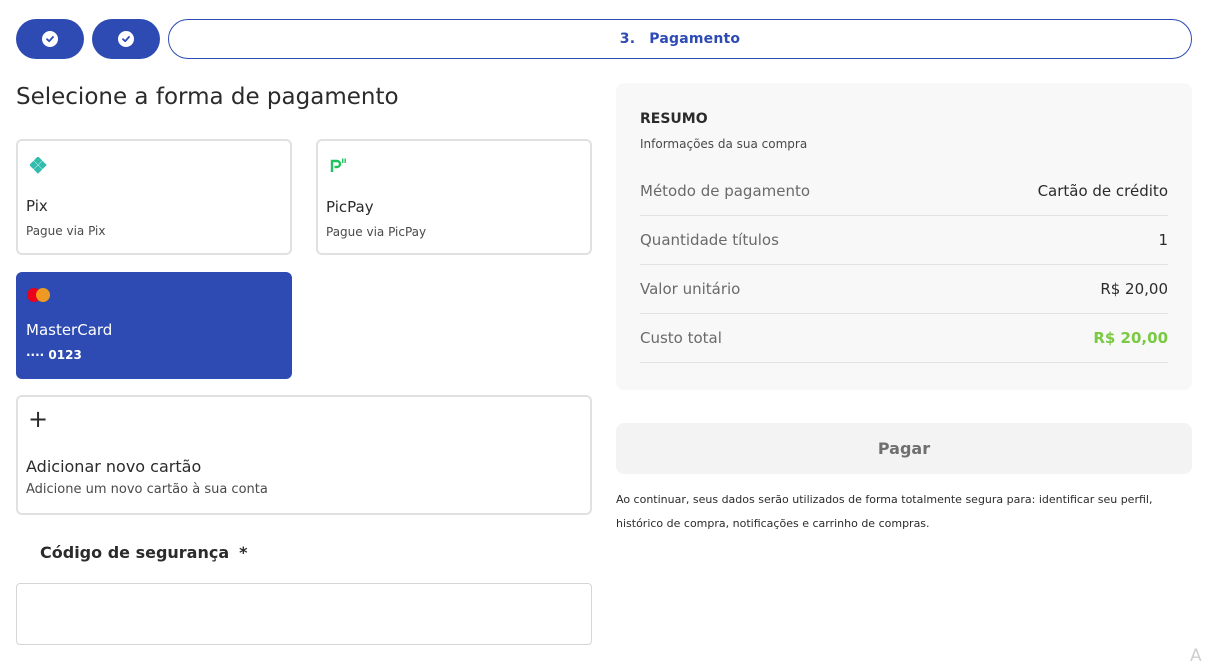 This screenshot has width=1206, height=666. I want to click on summary-row-total: Custo total R$ 20,00, so click(904, 338).